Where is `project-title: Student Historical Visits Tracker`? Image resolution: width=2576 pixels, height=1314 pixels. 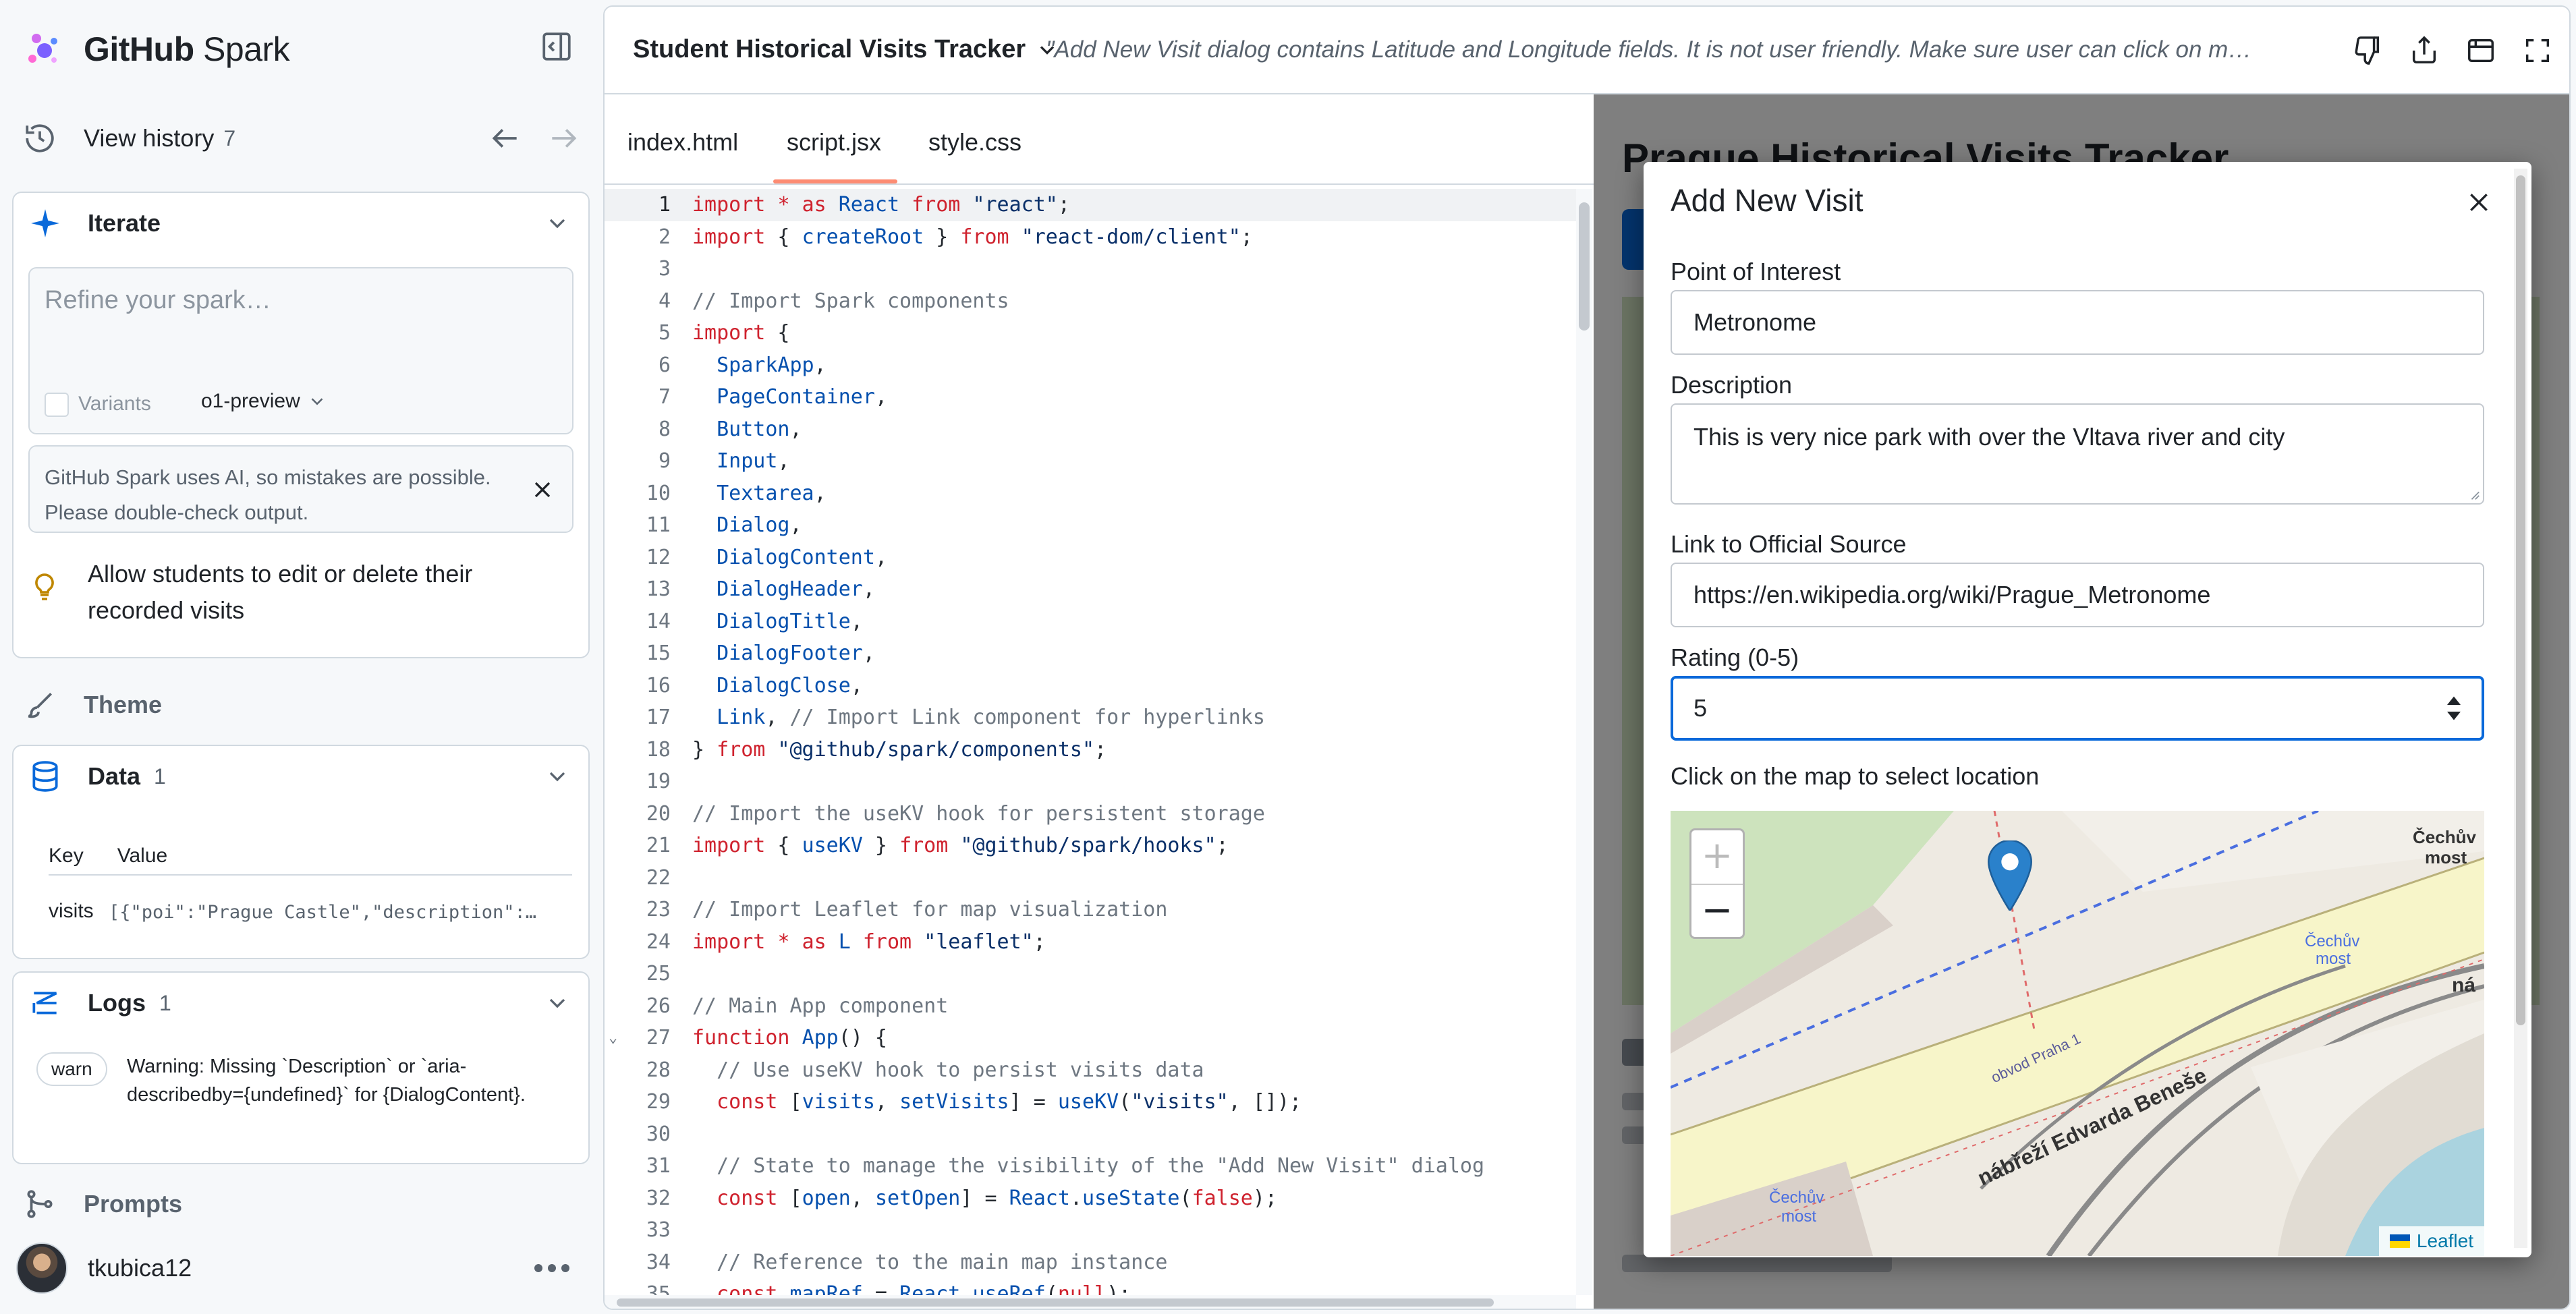 project-title: Student Historical Visits Tracker is located at coordinates (846, 49).